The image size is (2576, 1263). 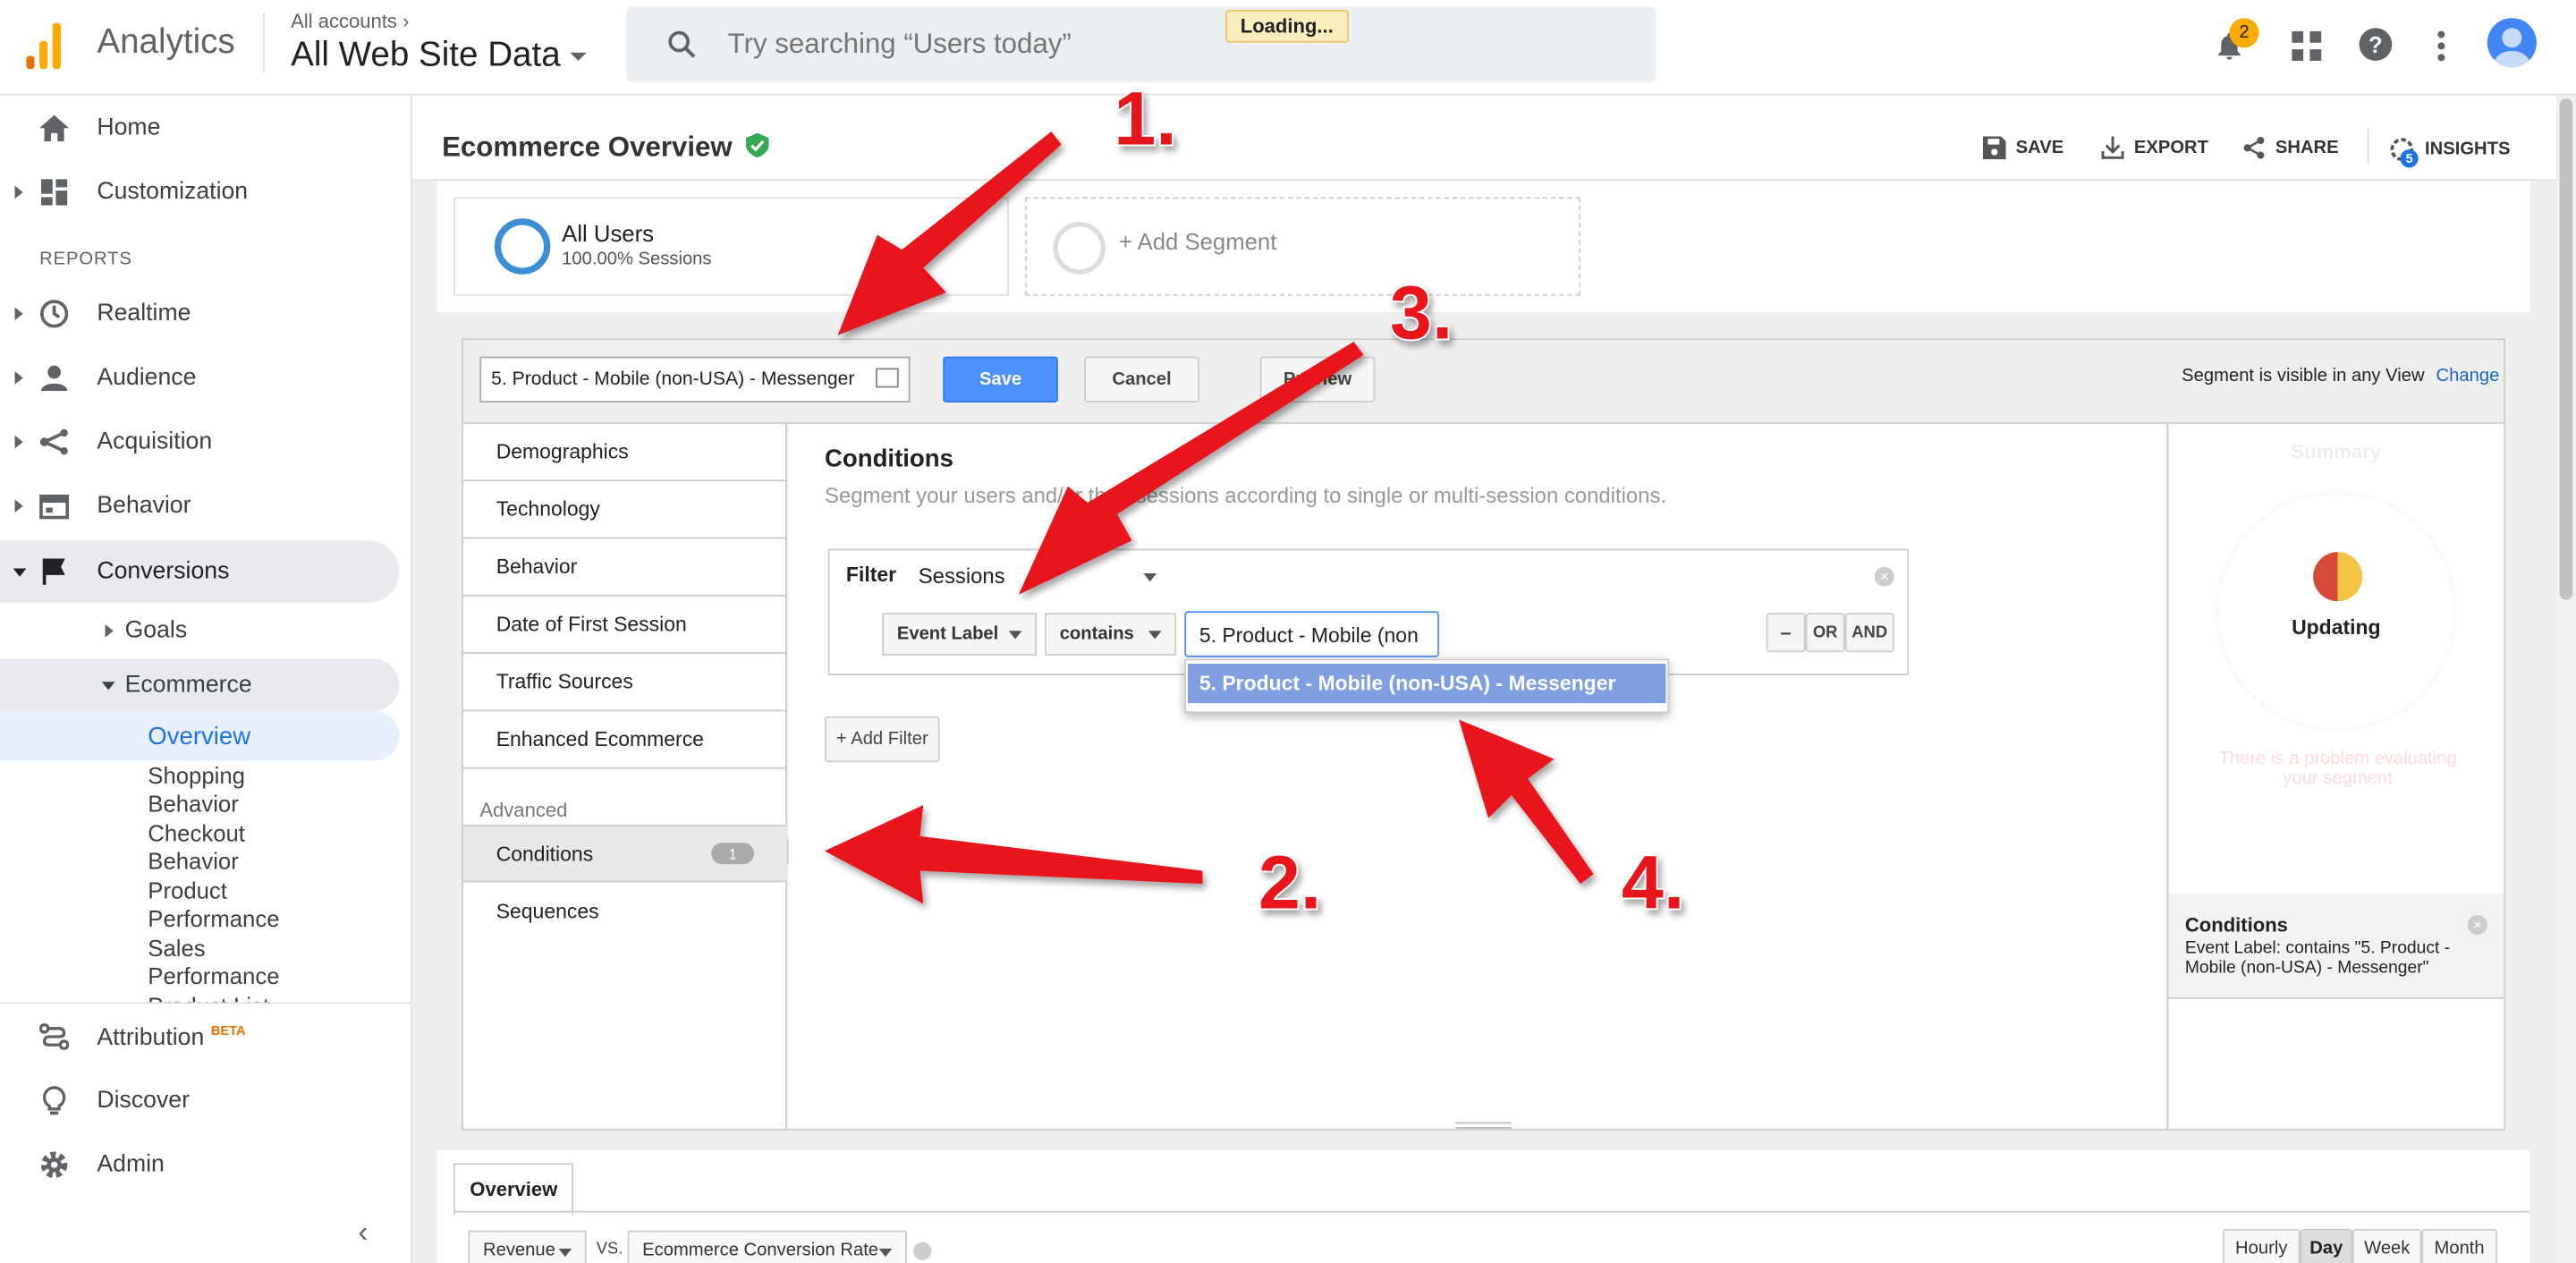 I want to click on annotation-label-1: 1., so click(x=1145, y=119).